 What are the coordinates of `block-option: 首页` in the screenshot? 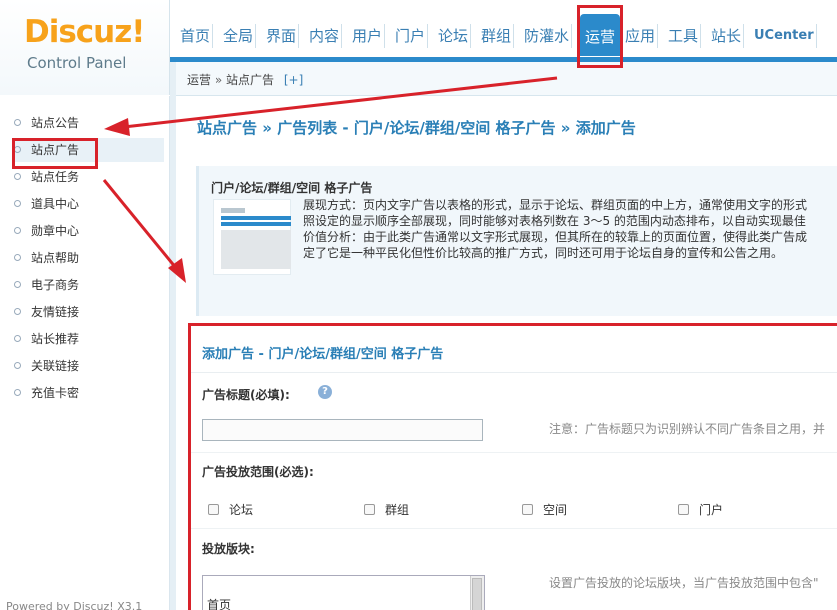 It's located at (219, 603).